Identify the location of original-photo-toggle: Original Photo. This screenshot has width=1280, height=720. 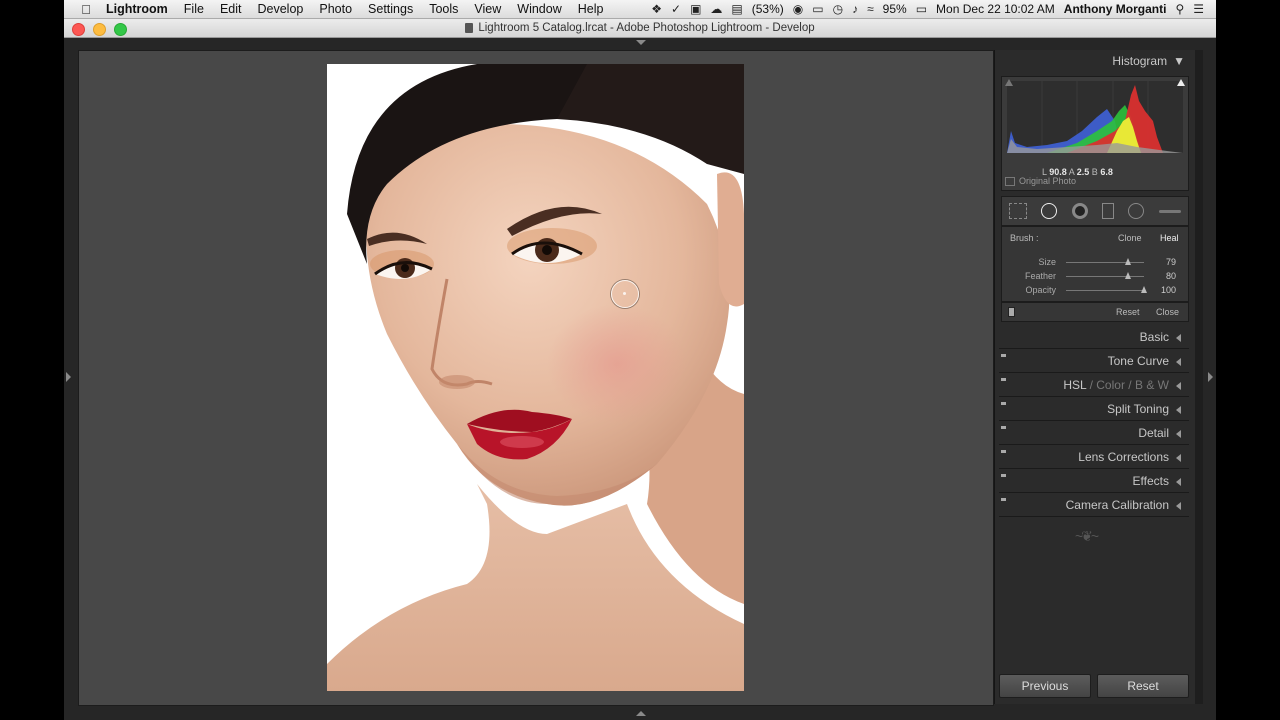
(1040, 181).